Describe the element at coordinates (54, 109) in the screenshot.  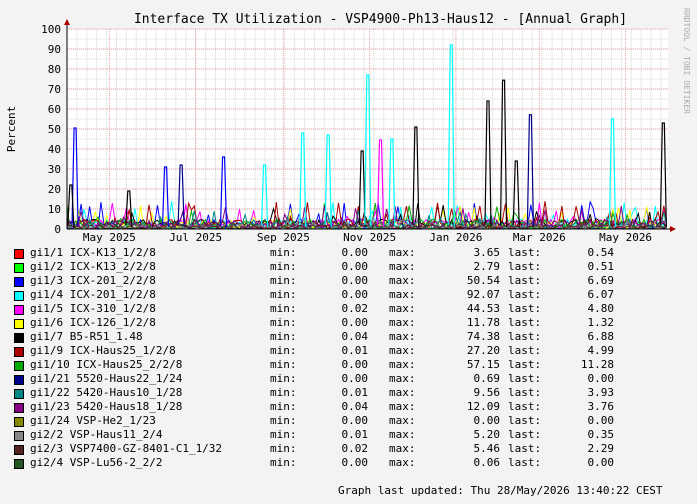
I see `y-tick-label: 60` at that location.